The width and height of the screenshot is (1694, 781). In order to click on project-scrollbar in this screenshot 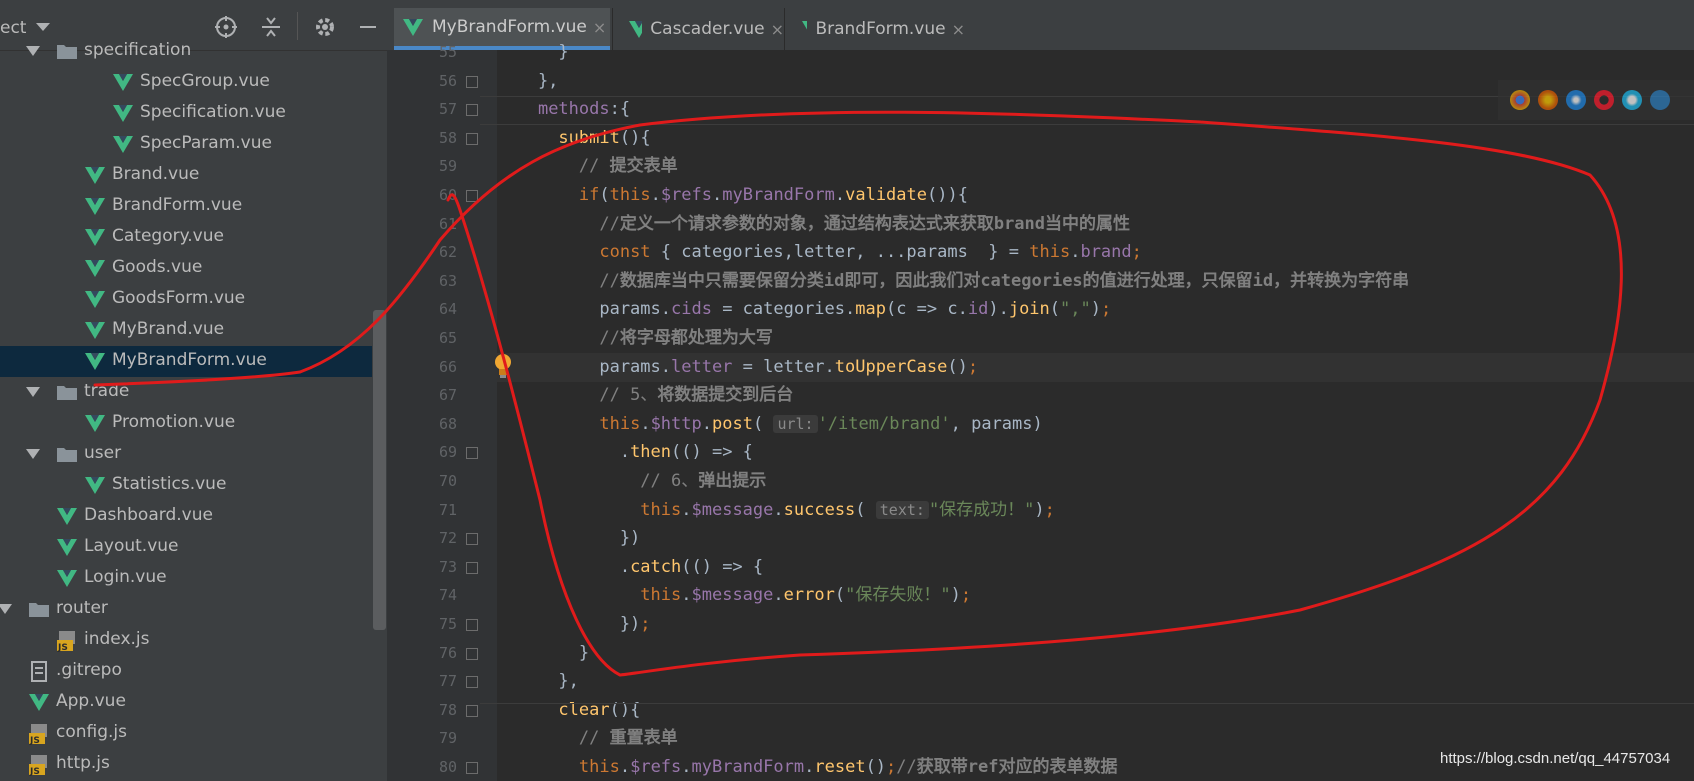, I will do `click(379, 470)`.